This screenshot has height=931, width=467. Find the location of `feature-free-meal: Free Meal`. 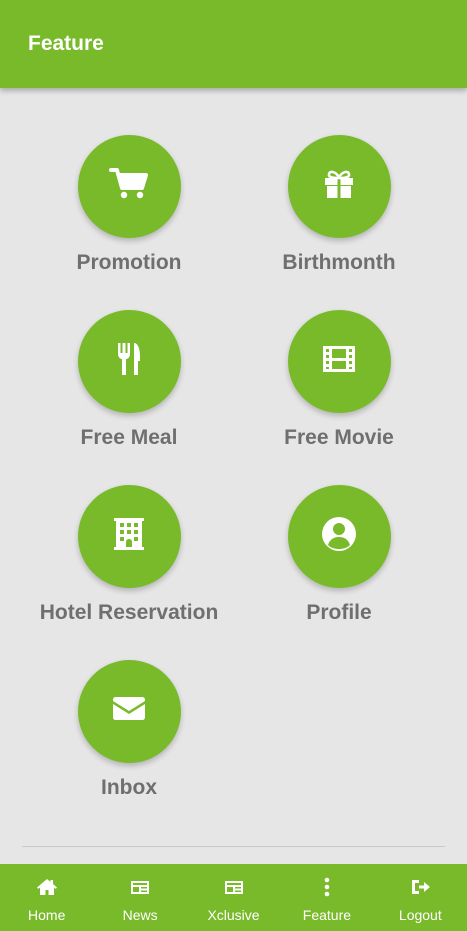

feature-free-meal: Free Meal is located at coordinates (129, 397).